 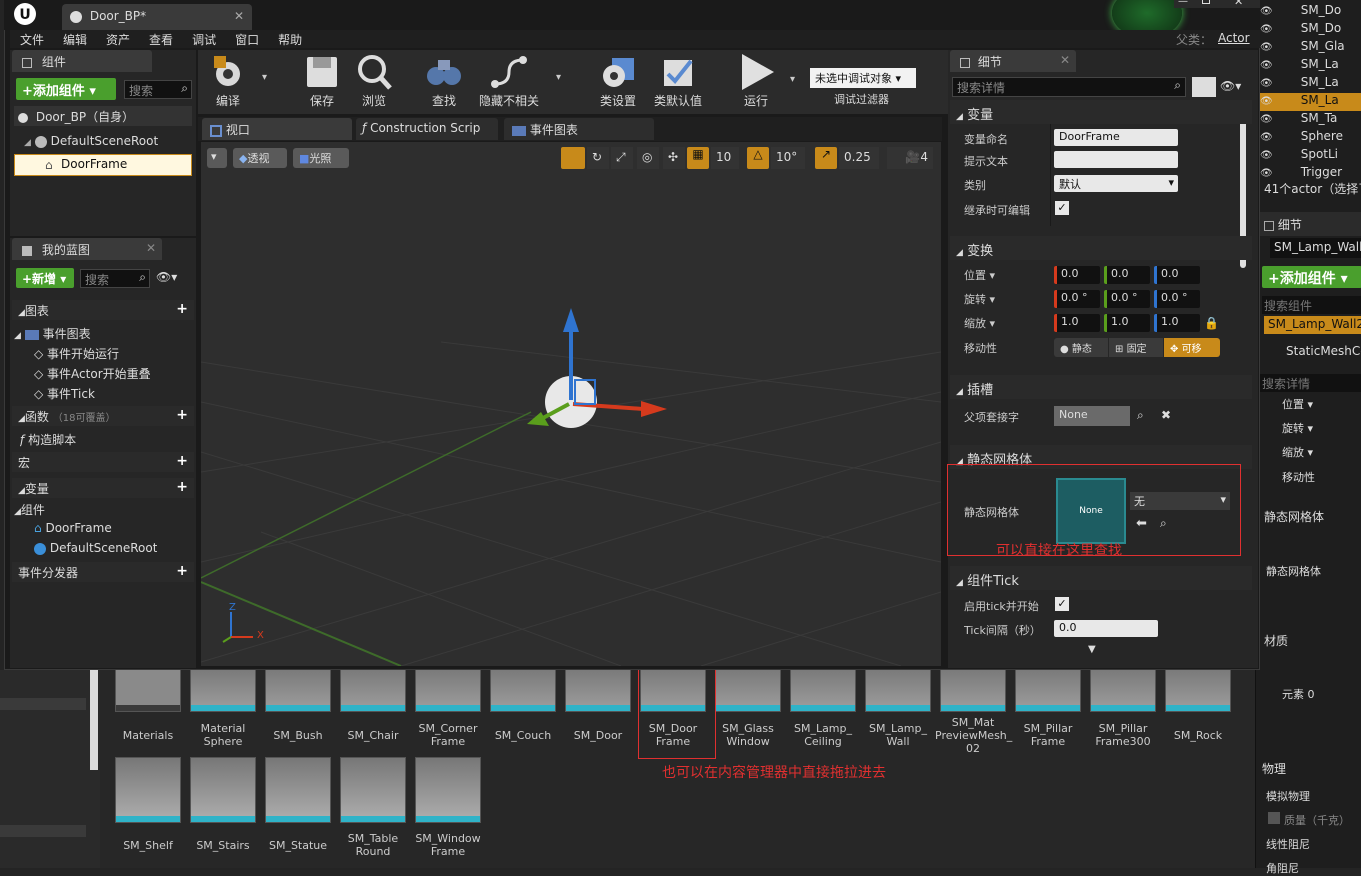 I want to click on play-dropdown-icon: ▾, so click(x=792, y=79).